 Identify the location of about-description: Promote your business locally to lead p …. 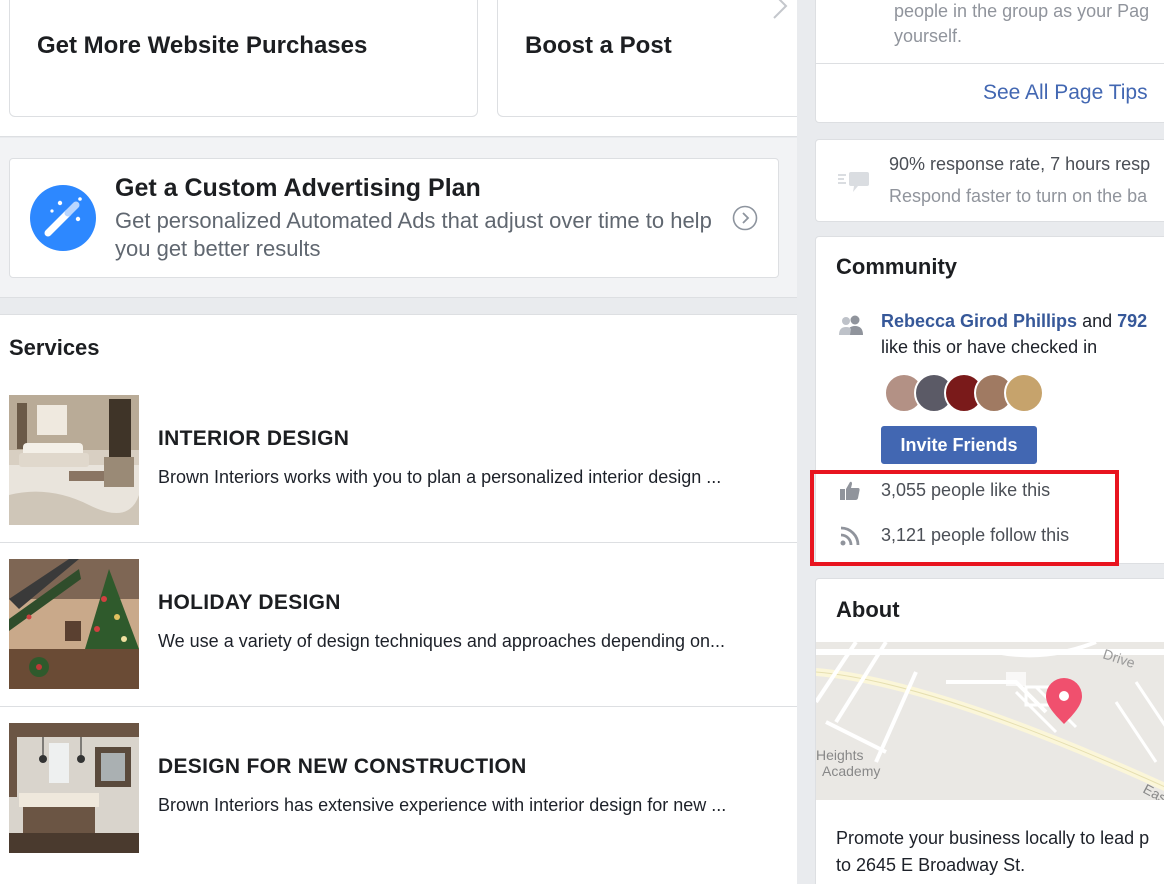
(993, 851).